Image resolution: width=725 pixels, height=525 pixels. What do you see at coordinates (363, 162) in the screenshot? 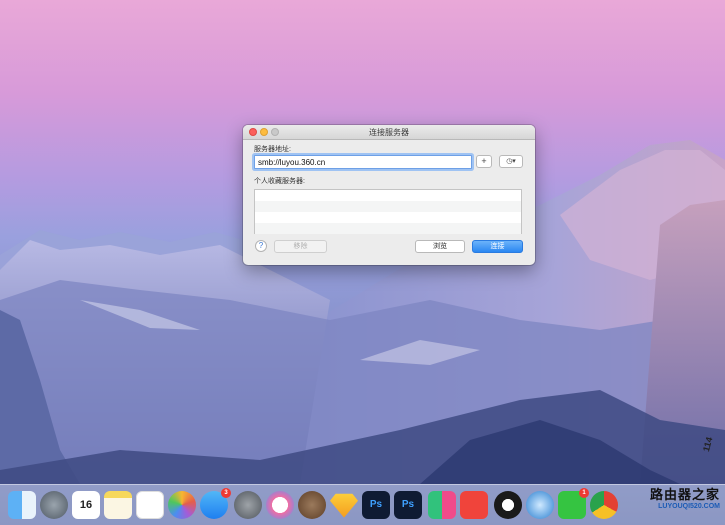
I see `server-address-input: smb://luyou.360.cn` at bounding box center [363, 162].